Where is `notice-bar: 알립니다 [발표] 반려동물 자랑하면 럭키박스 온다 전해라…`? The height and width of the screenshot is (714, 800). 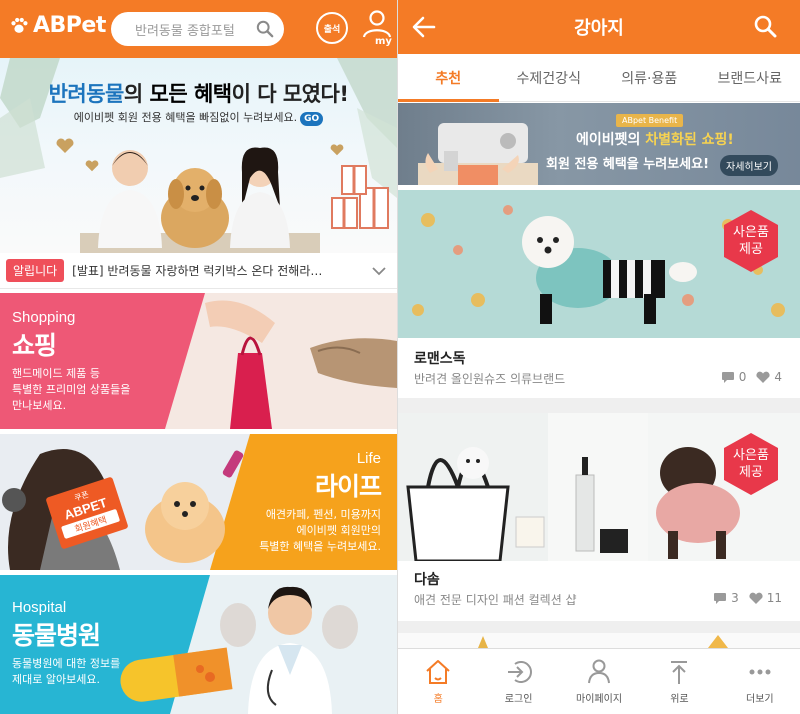
notice-bar: 알립니다 [발표] 반려동물 자랑하면 럭키박스 온다 전해라… is located at coordinates (198, 271).